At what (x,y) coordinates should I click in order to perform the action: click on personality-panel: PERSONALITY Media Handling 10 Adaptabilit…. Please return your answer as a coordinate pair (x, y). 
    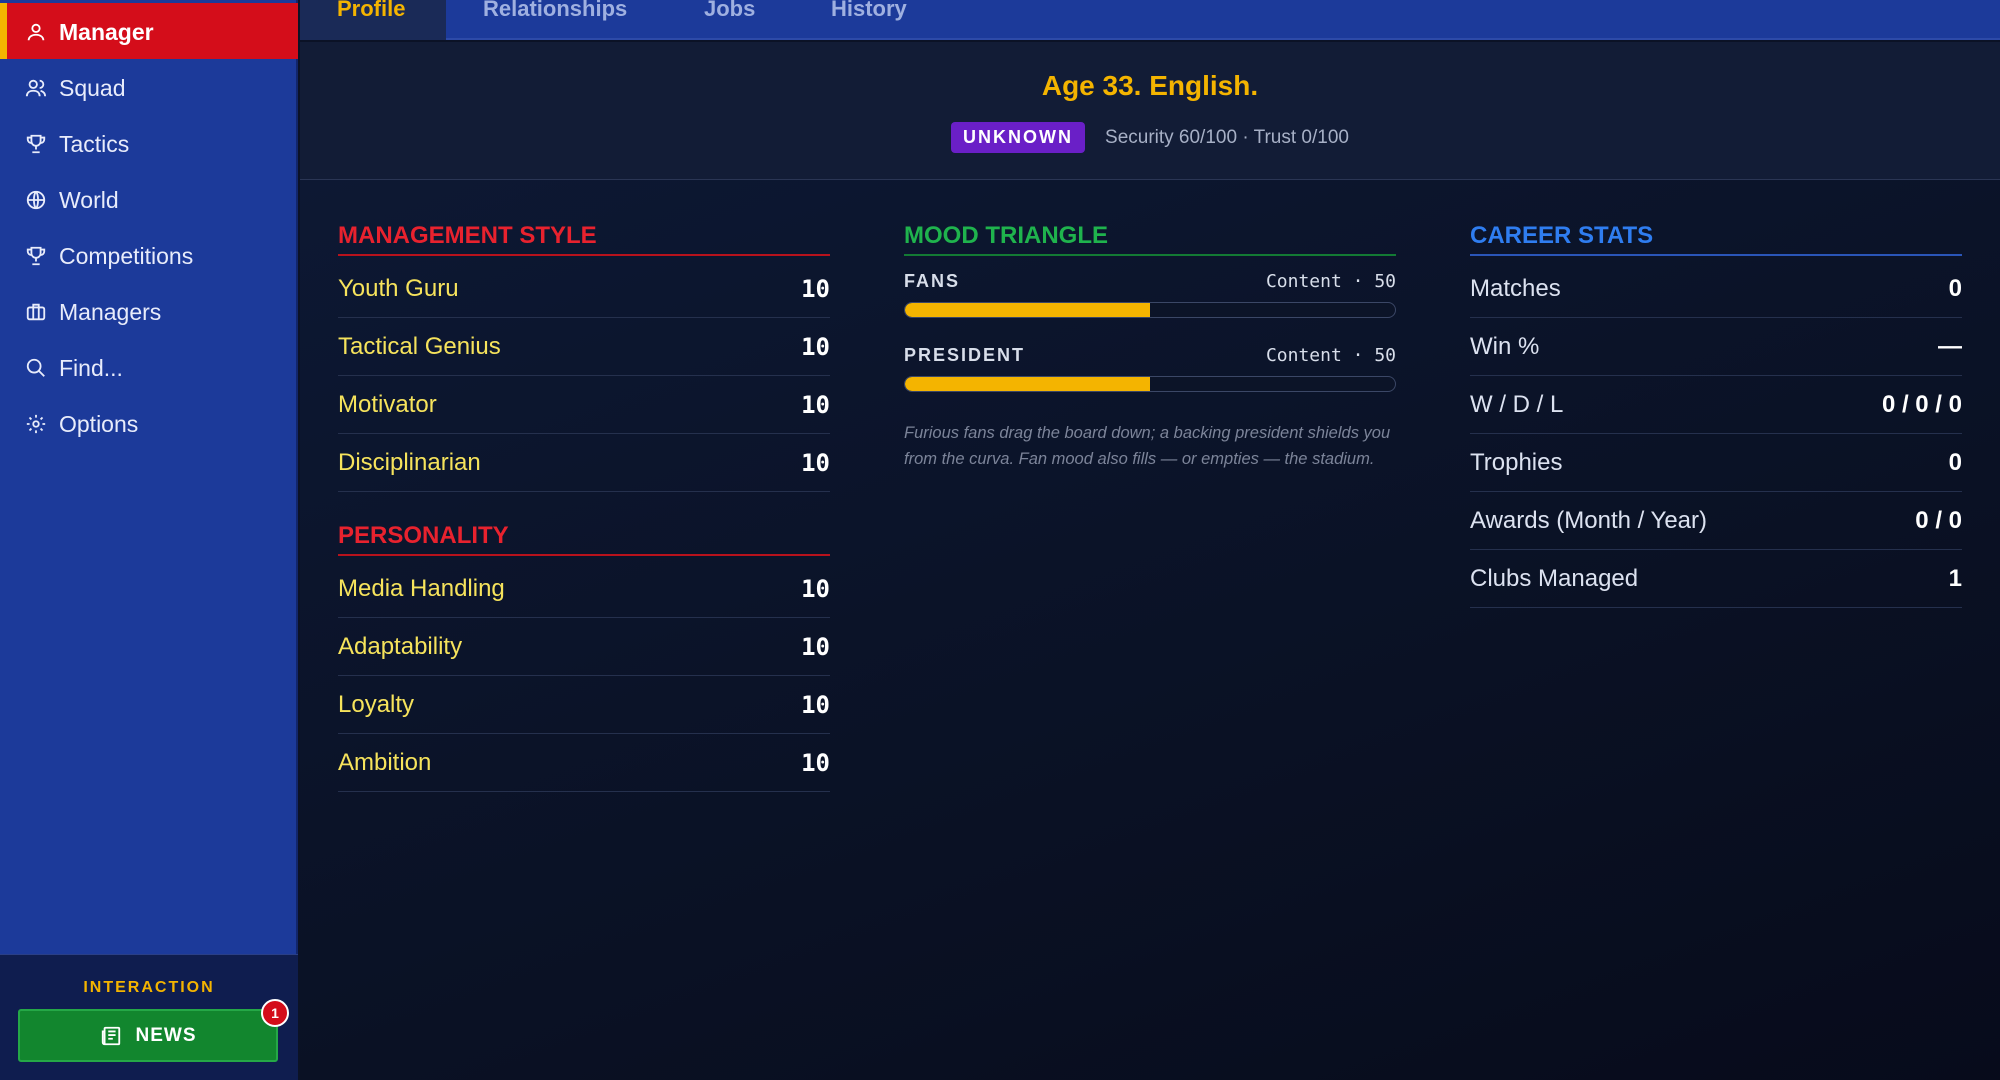
    Looking at the image, I should click on (584, 657).